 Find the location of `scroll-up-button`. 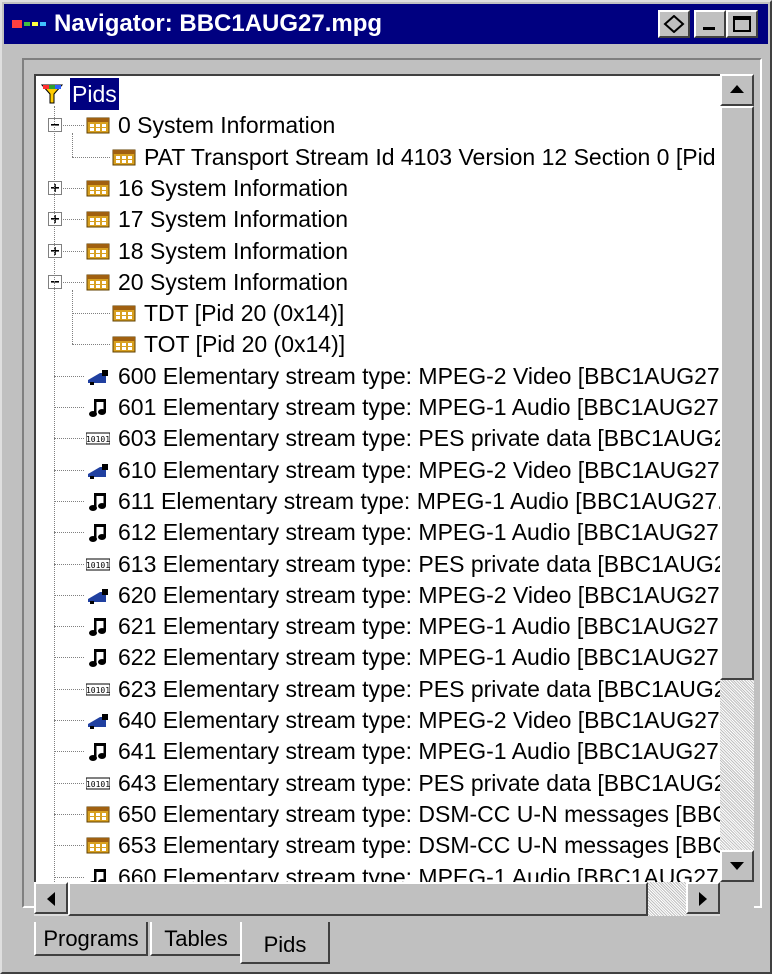

scroll-up-button is located at coordinates (737, 90).